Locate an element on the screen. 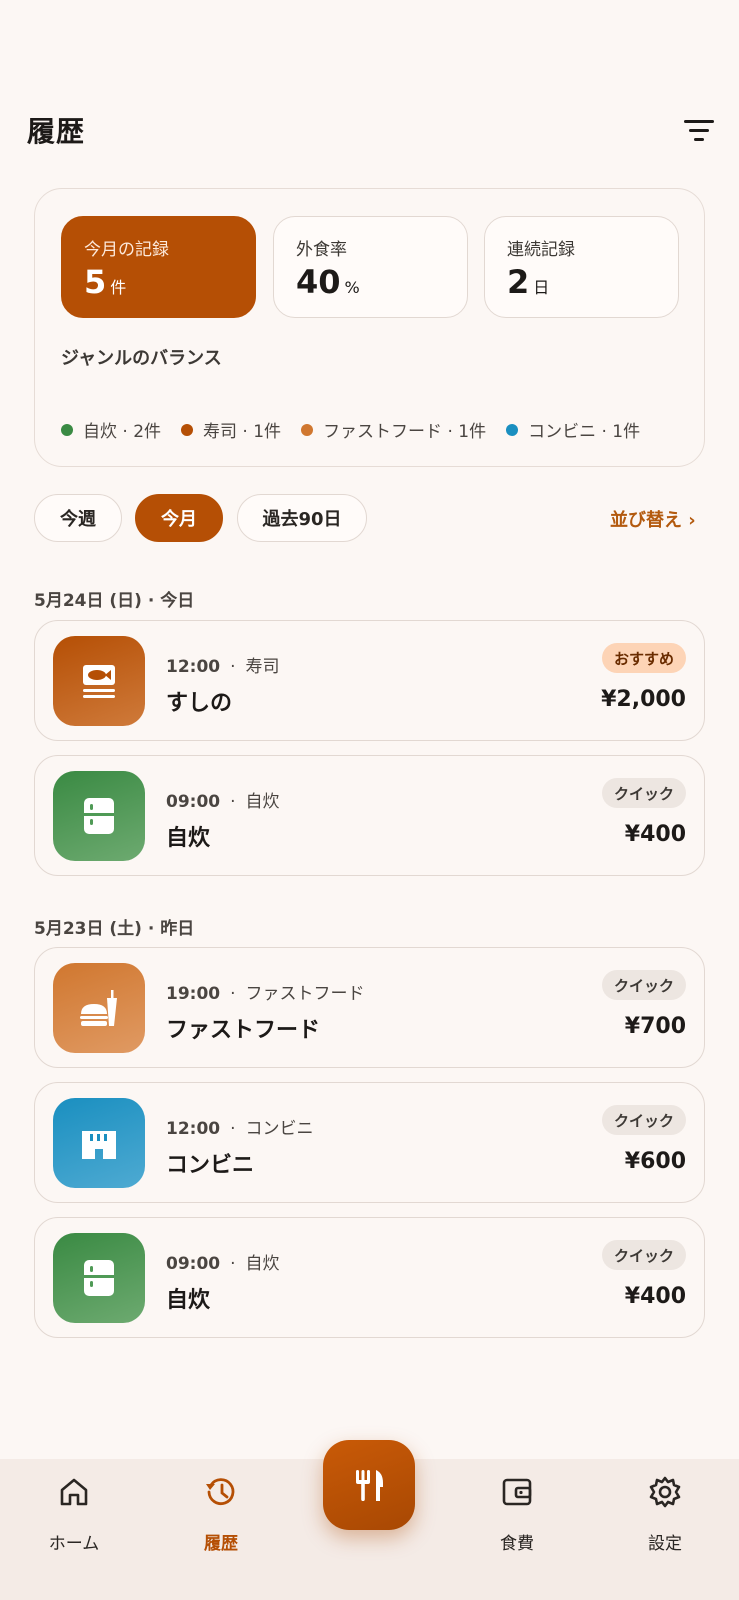 This screenshot has width=739, height=1600. stat-label: 連続記録 is located at coordinates (541, 250).